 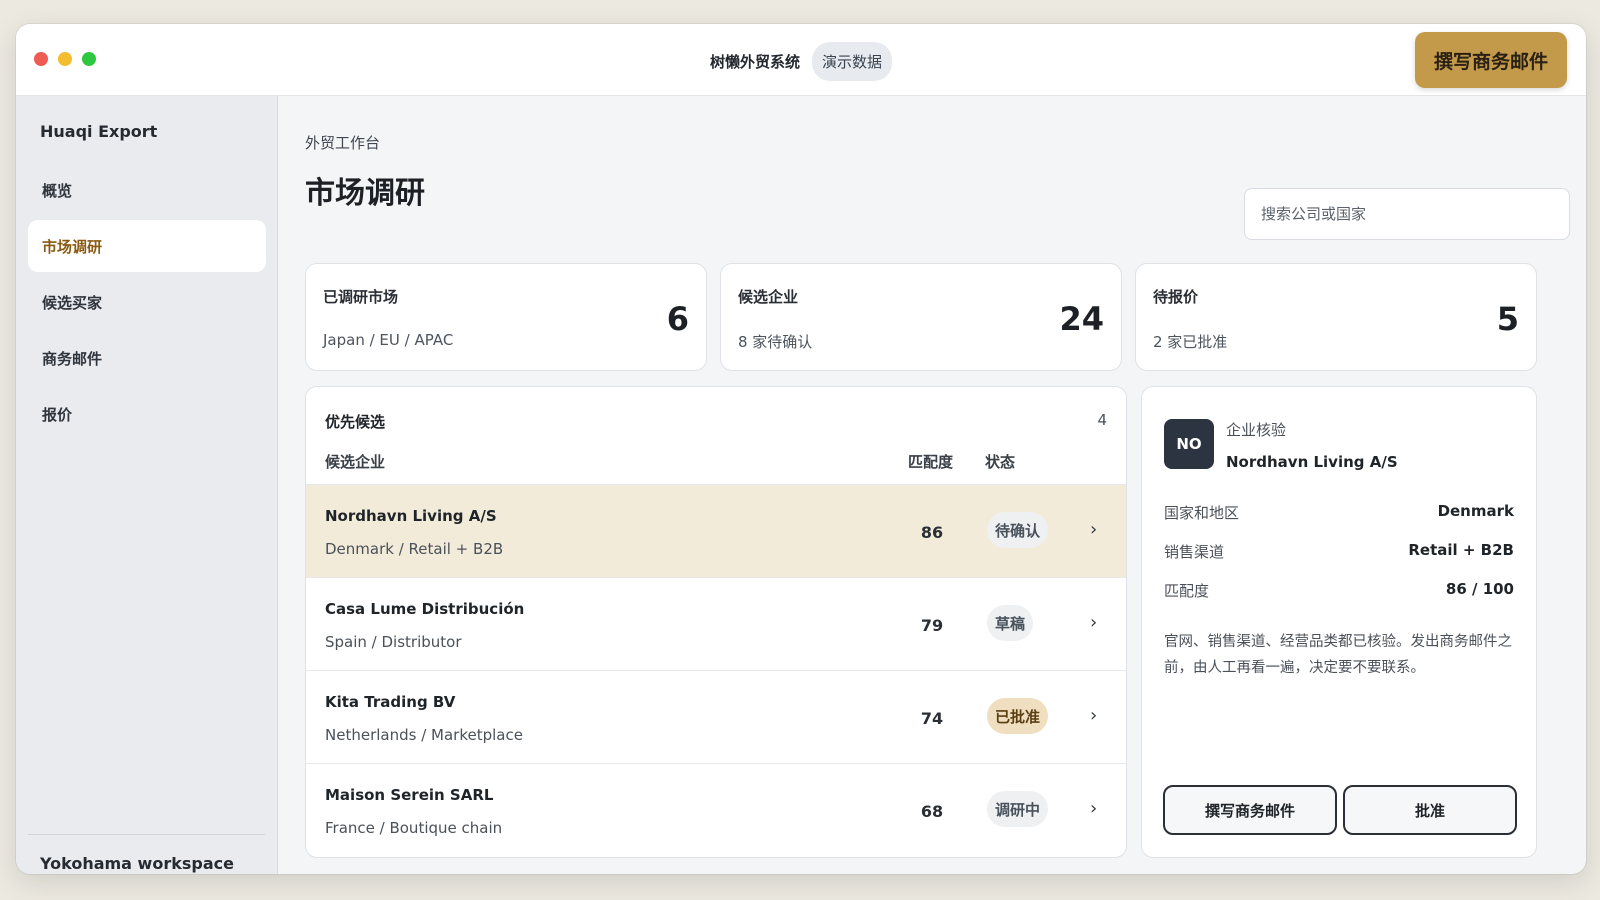 What do you see at coordinates (1250, 810) in the screenshot?
I see `detail-compose-email-button: 撰写商务邮件` at bounding box center [1250, 810].